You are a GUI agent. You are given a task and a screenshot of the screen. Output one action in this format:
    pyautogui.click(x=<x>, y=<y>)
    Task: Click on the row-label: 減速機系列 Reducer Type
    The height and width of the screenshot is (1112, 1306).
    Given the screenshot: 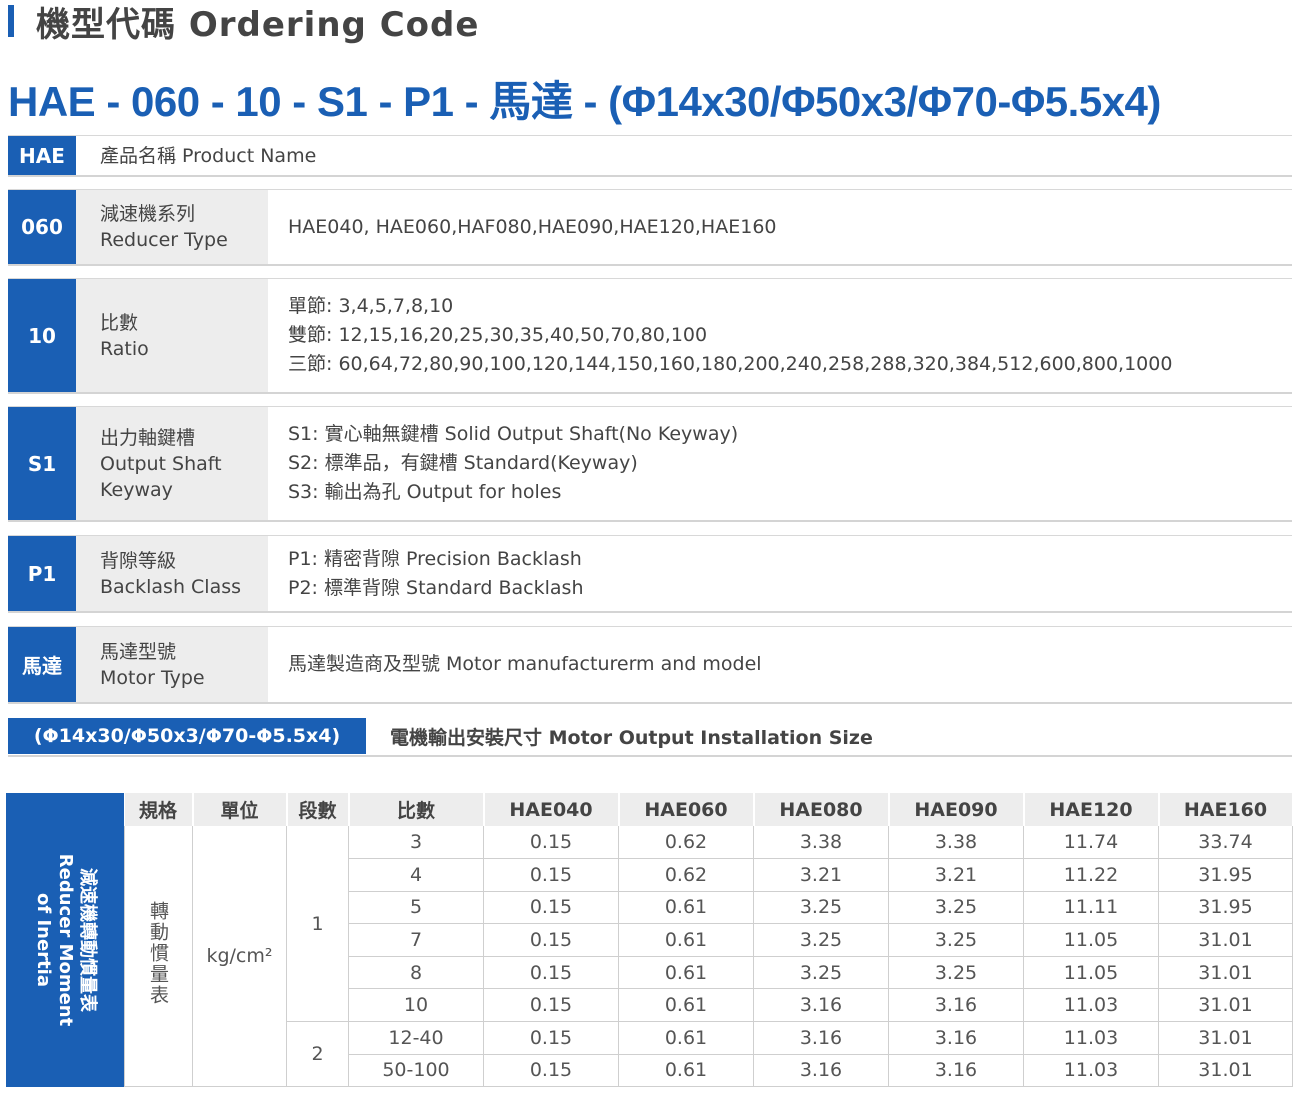 What is the action you would take?
    pyautogui.click(x=172, y=227)
    